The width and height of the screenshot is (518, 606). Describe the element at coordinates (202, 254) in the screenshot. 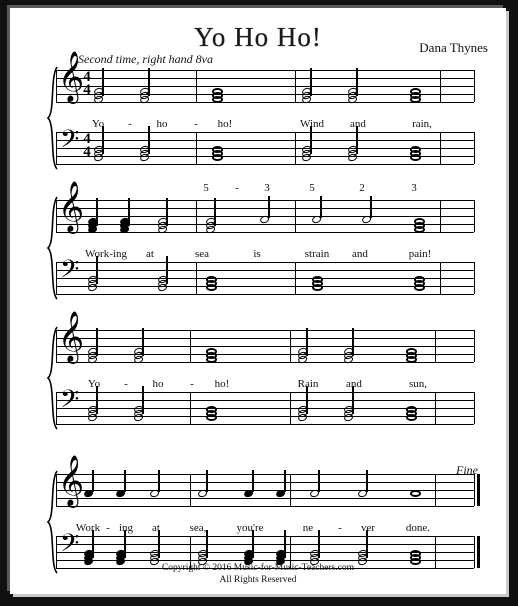

I see `lyric-syllable: sea` at that location.